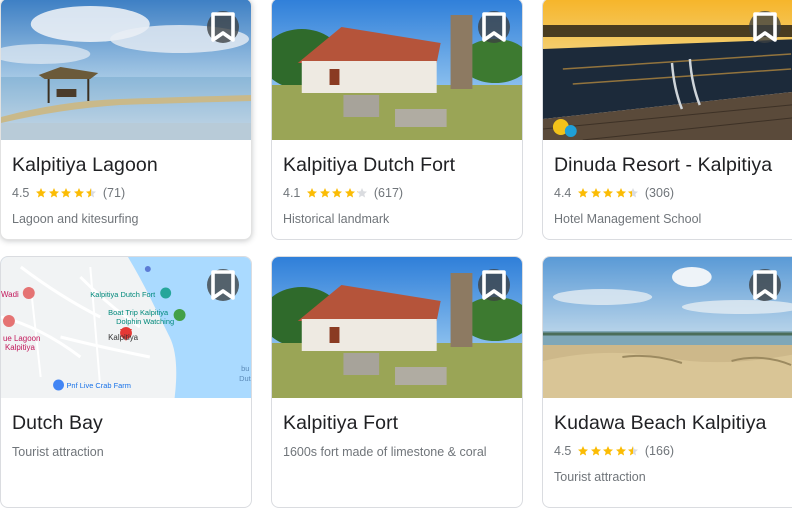 This screenshot has width=792, height=508. I want to click on rating-value: 4.1, so click(292, 193).